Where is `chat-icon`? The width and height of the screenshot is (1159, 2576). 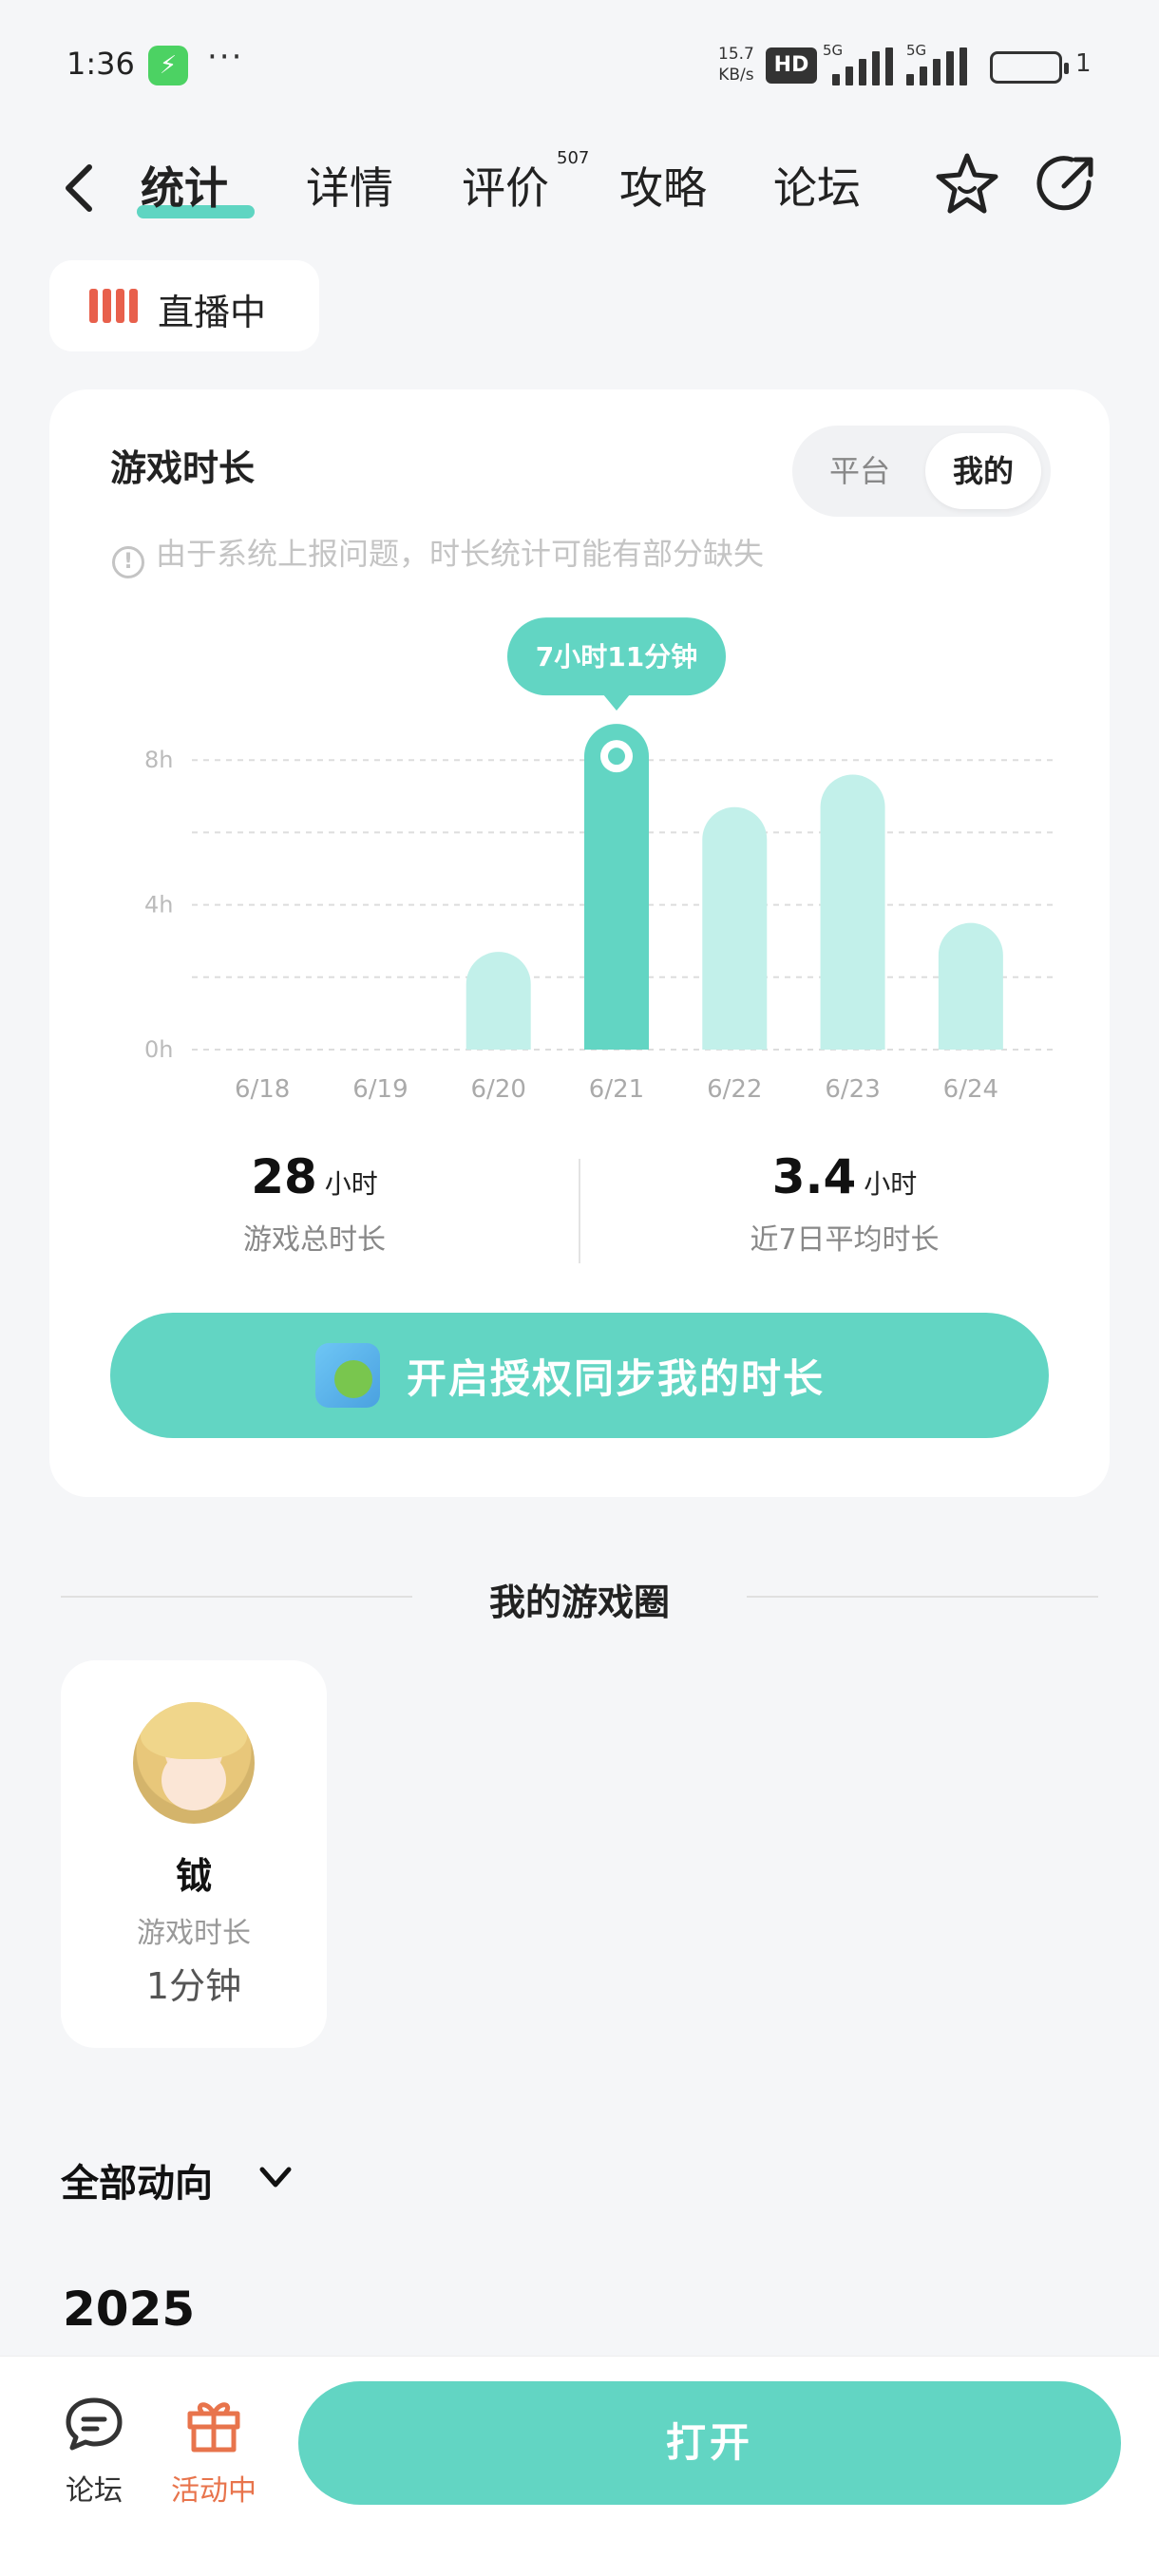 chat-icon is located at coordinates (94, 2424).